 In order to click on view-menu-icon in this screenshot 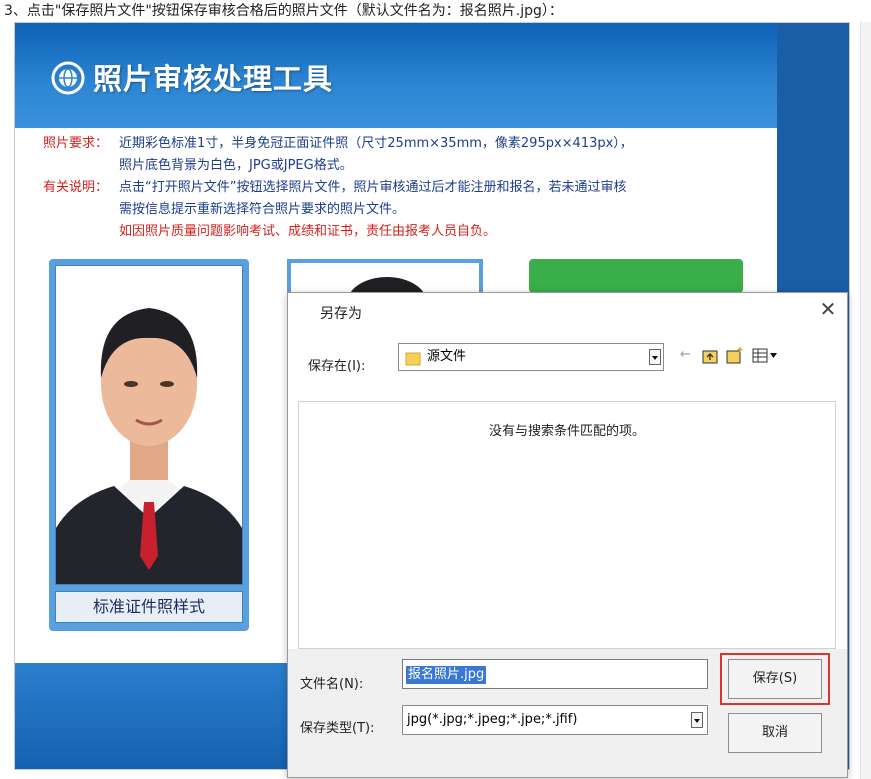, I will do `click(765, 356)`.